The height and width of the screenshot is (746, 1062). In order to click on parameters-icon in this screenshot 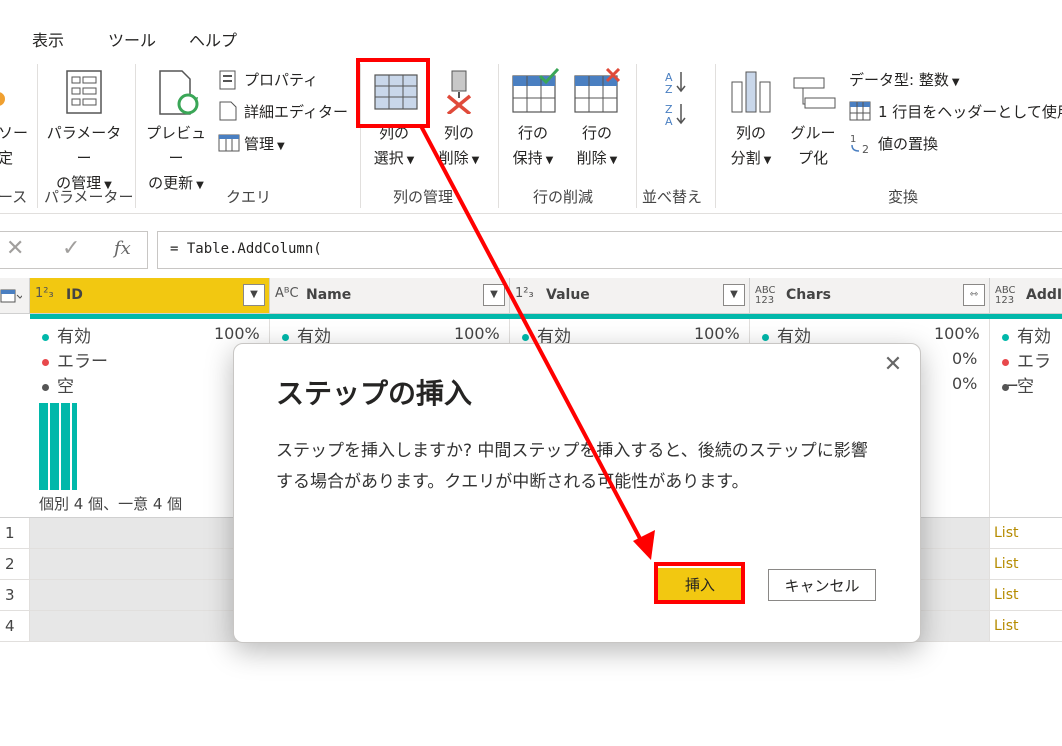, I will do `click(84, 92)`.